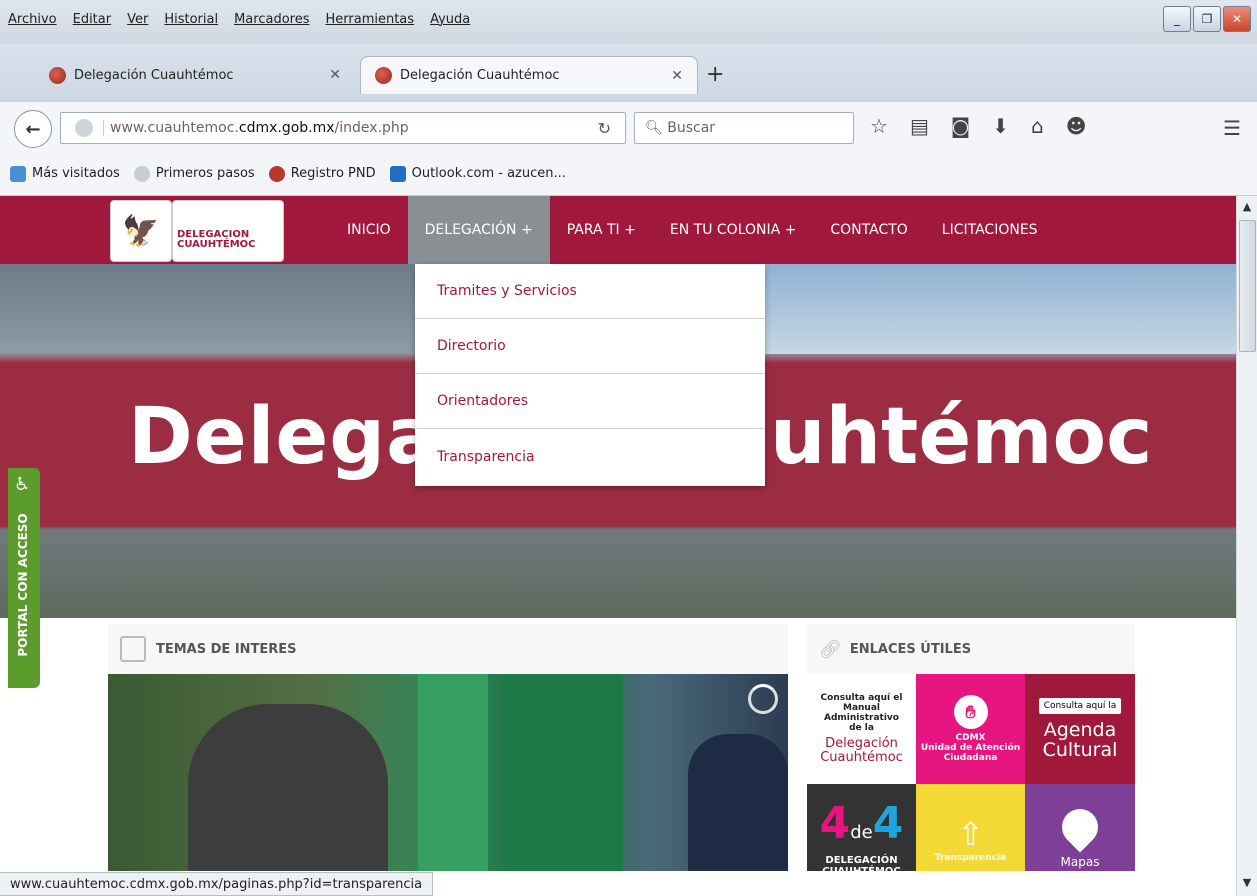  What do you see at coordinates (92, 19) in the screenshot?
I see `menu-editar: Editar` at bounding box center [92, 19].